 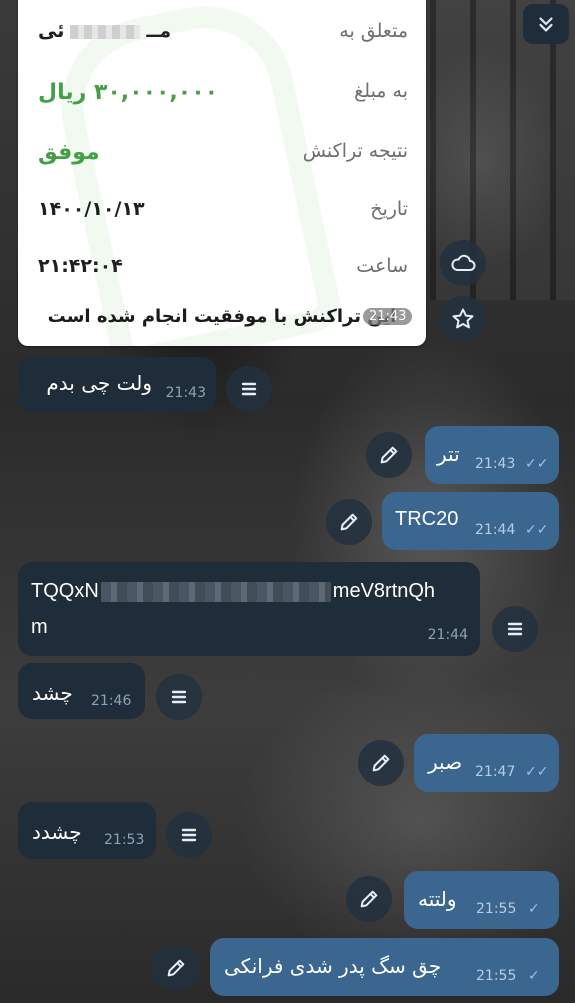 What do you see at coordinates (51, 31) in the screenshot?
I see `owner-name-end: ئی` at bounding box center [51, 31].